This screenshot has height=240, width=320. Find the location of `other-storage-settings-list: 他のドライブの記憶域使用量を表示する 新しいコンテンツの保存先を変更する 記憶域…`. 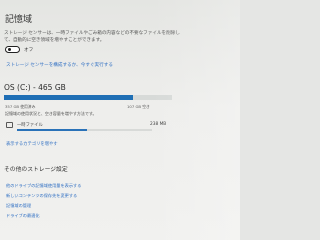

other-storage-settings-list: 他のドライブの記憶域使用量を表示する 新しいコンテンツの保存先を変更する 記憶域… is located at coordinates (81, 201).